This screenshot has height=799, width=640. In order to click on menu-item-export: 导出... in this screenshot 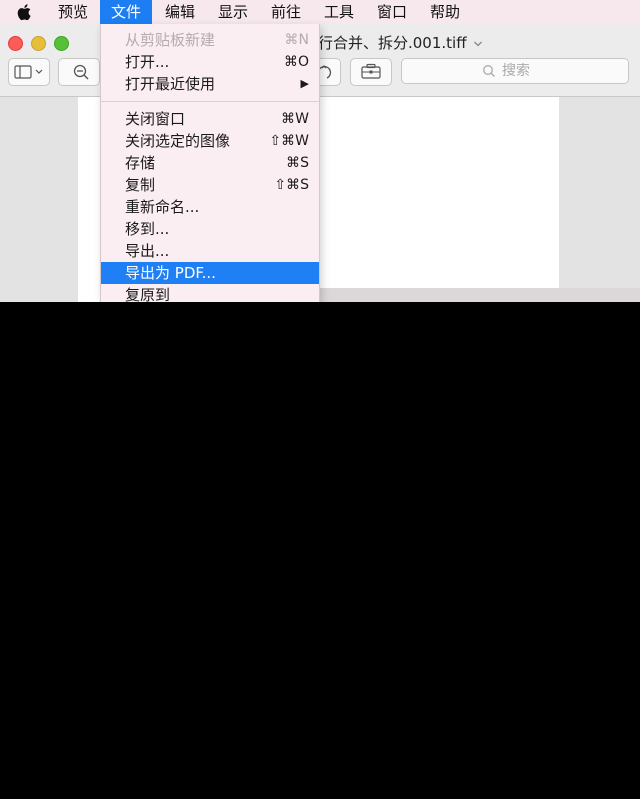, I will do `click(210, 251)`.